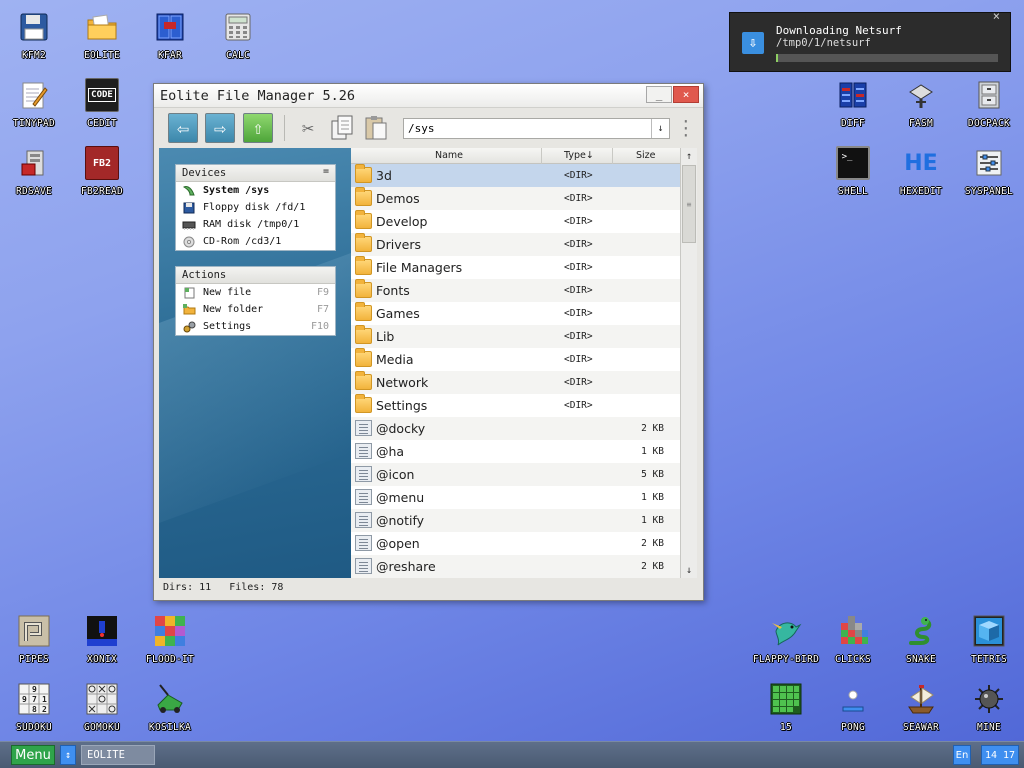  Describe the element at coordinates (853, 714) in the screenshot. I see `desktop-icon-pong: PONG` at that location.